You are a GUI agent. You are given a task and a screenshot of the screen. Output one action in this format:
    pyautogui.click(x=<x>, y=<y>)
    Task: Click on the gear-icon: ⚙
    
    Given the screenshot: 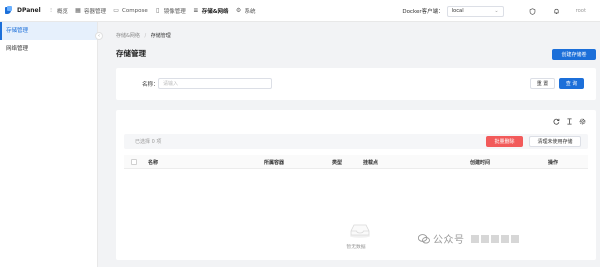 What is the action you would take?
    pyautogui.click(x=238, y=10)
    